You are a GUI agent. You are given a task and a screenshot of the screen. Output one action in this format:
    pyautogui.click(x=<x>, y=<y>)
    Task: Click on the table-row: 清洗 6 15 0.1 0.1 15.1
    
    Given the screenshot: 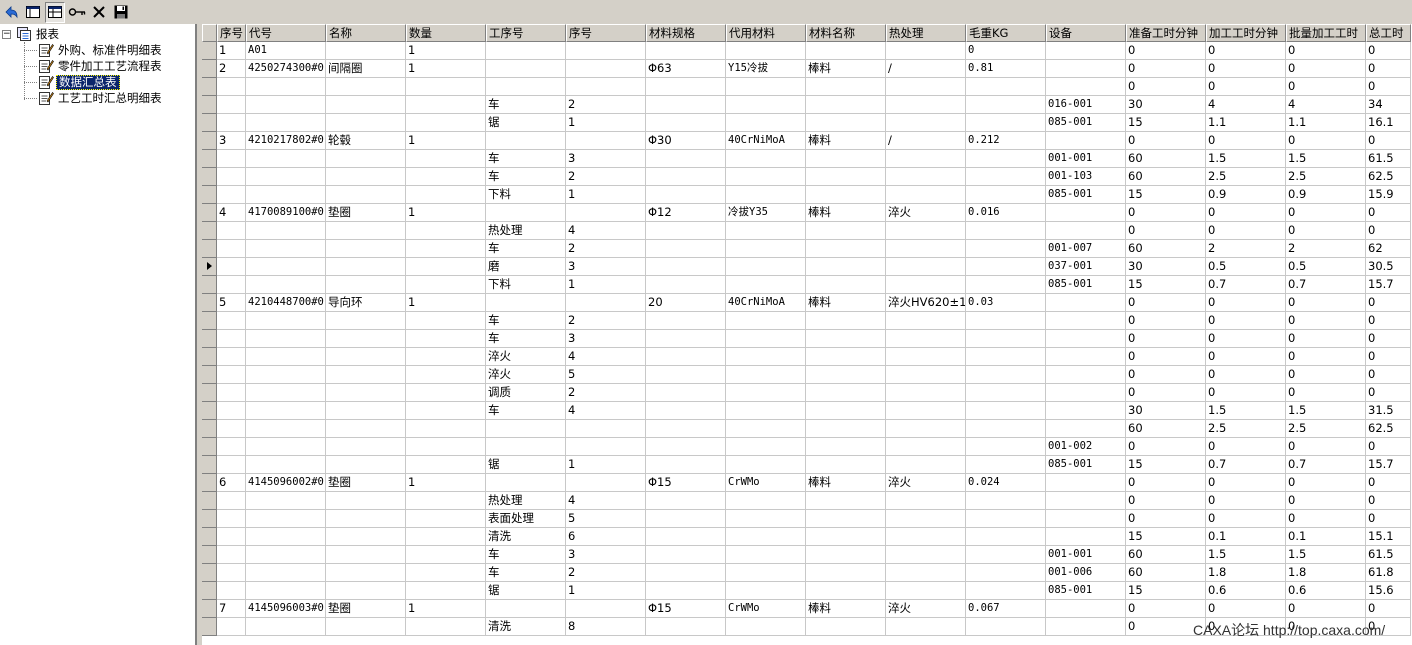 What is the action you would take?
    pyautogui.click(x=807, y=537)
    